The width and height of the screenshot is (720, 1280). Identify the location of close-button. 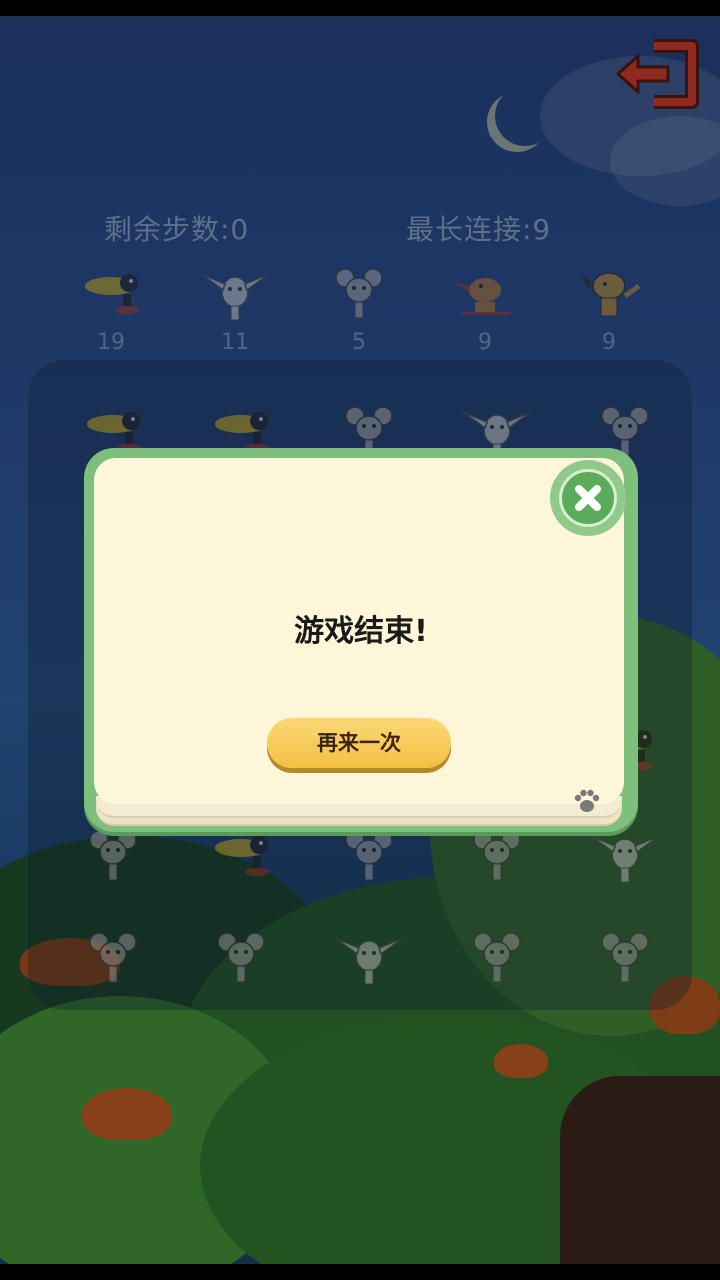
(588, 498).